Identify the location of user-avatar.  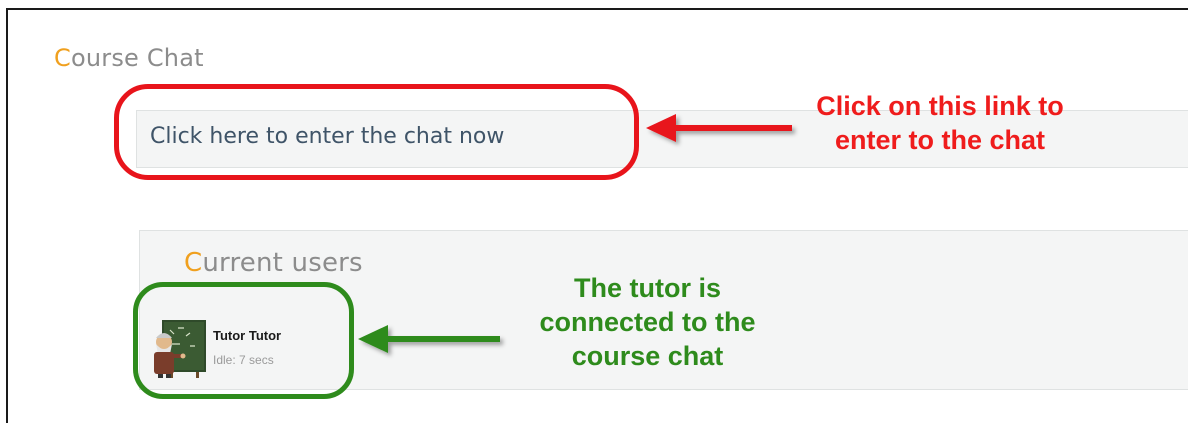
(179, 348).